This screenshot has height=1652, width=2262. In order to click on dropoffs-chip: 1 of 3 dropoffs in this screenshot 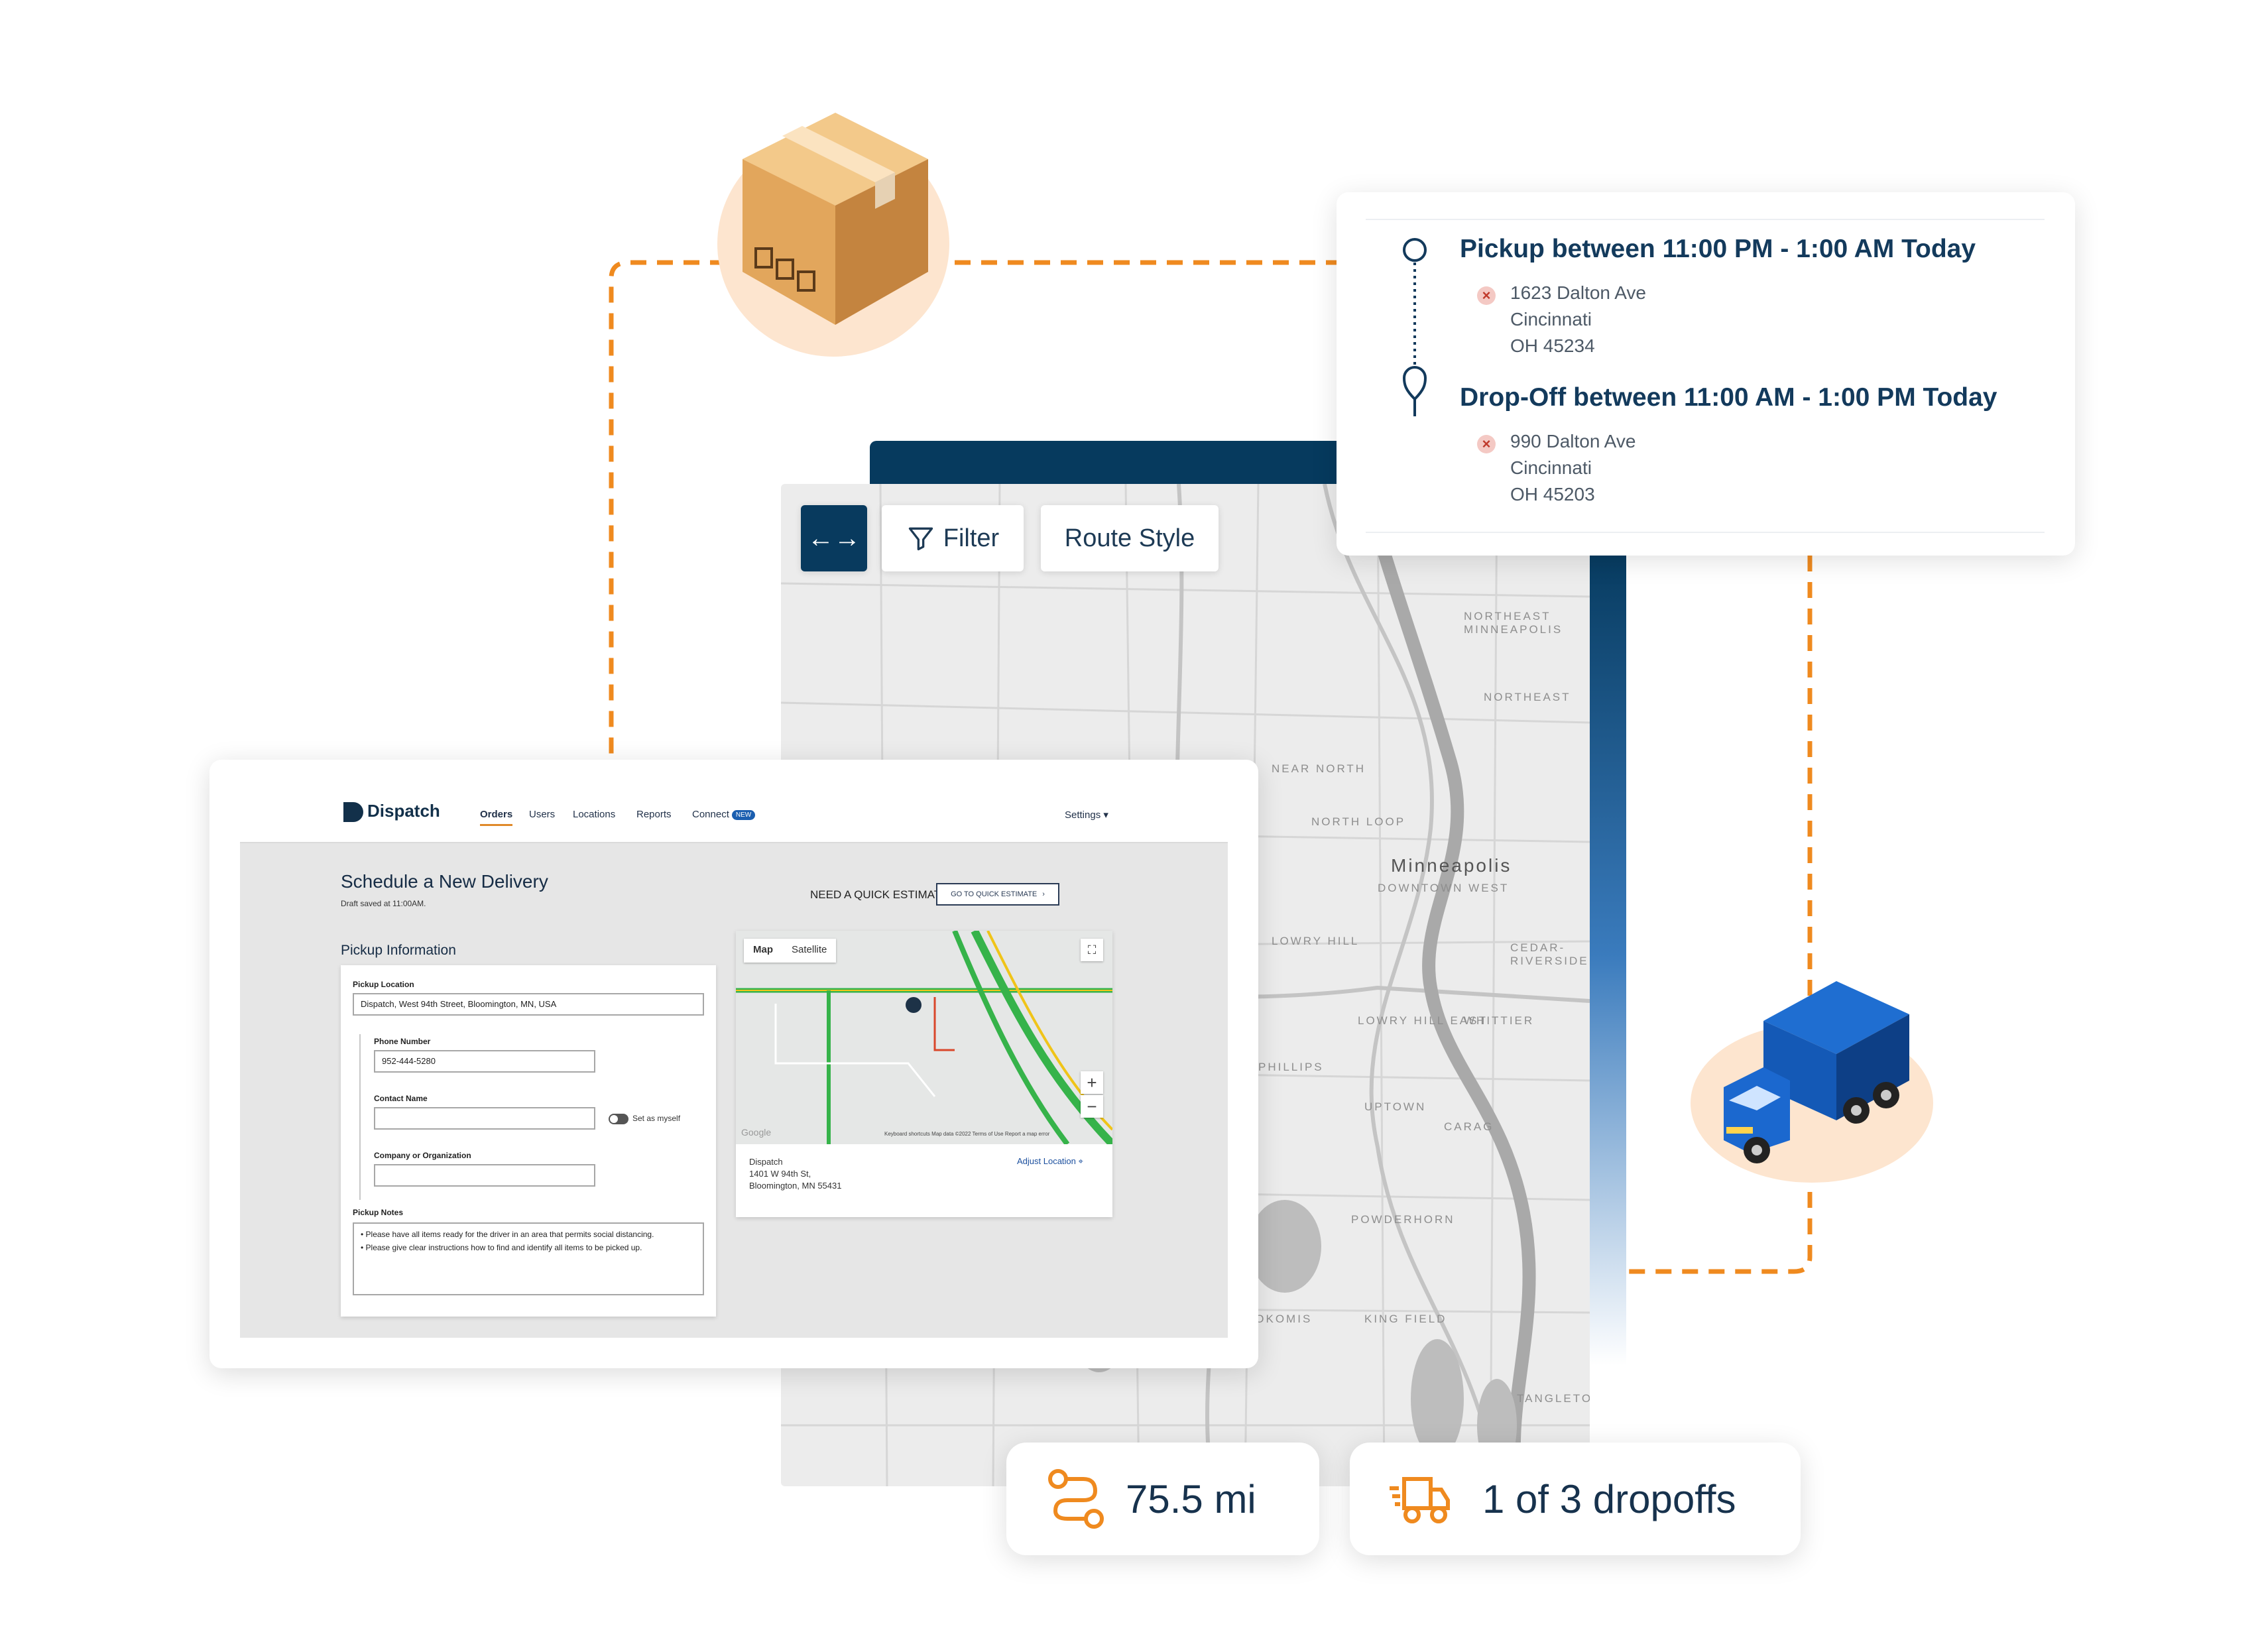, I will do `click(1575, 1499)`.